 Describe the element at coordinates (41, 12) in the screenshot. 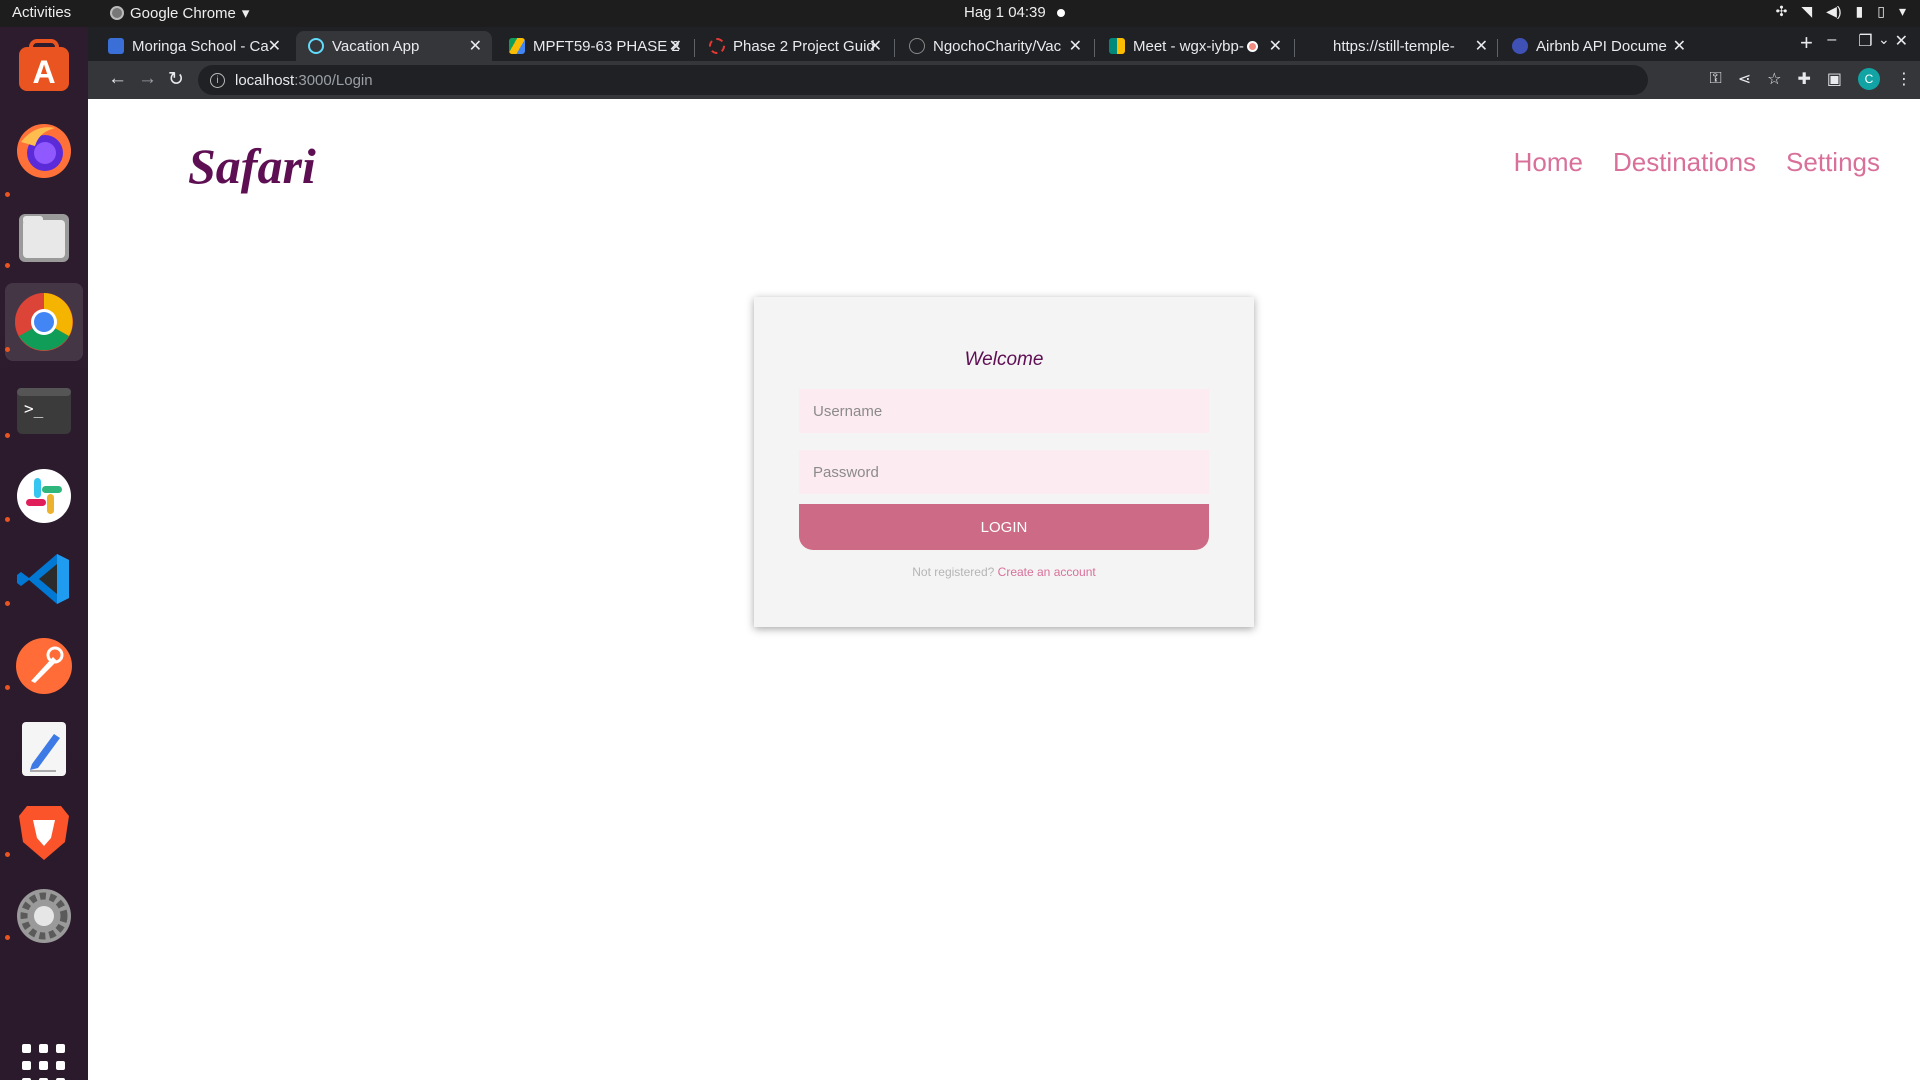

I see `activities-button: Activities` at that location.